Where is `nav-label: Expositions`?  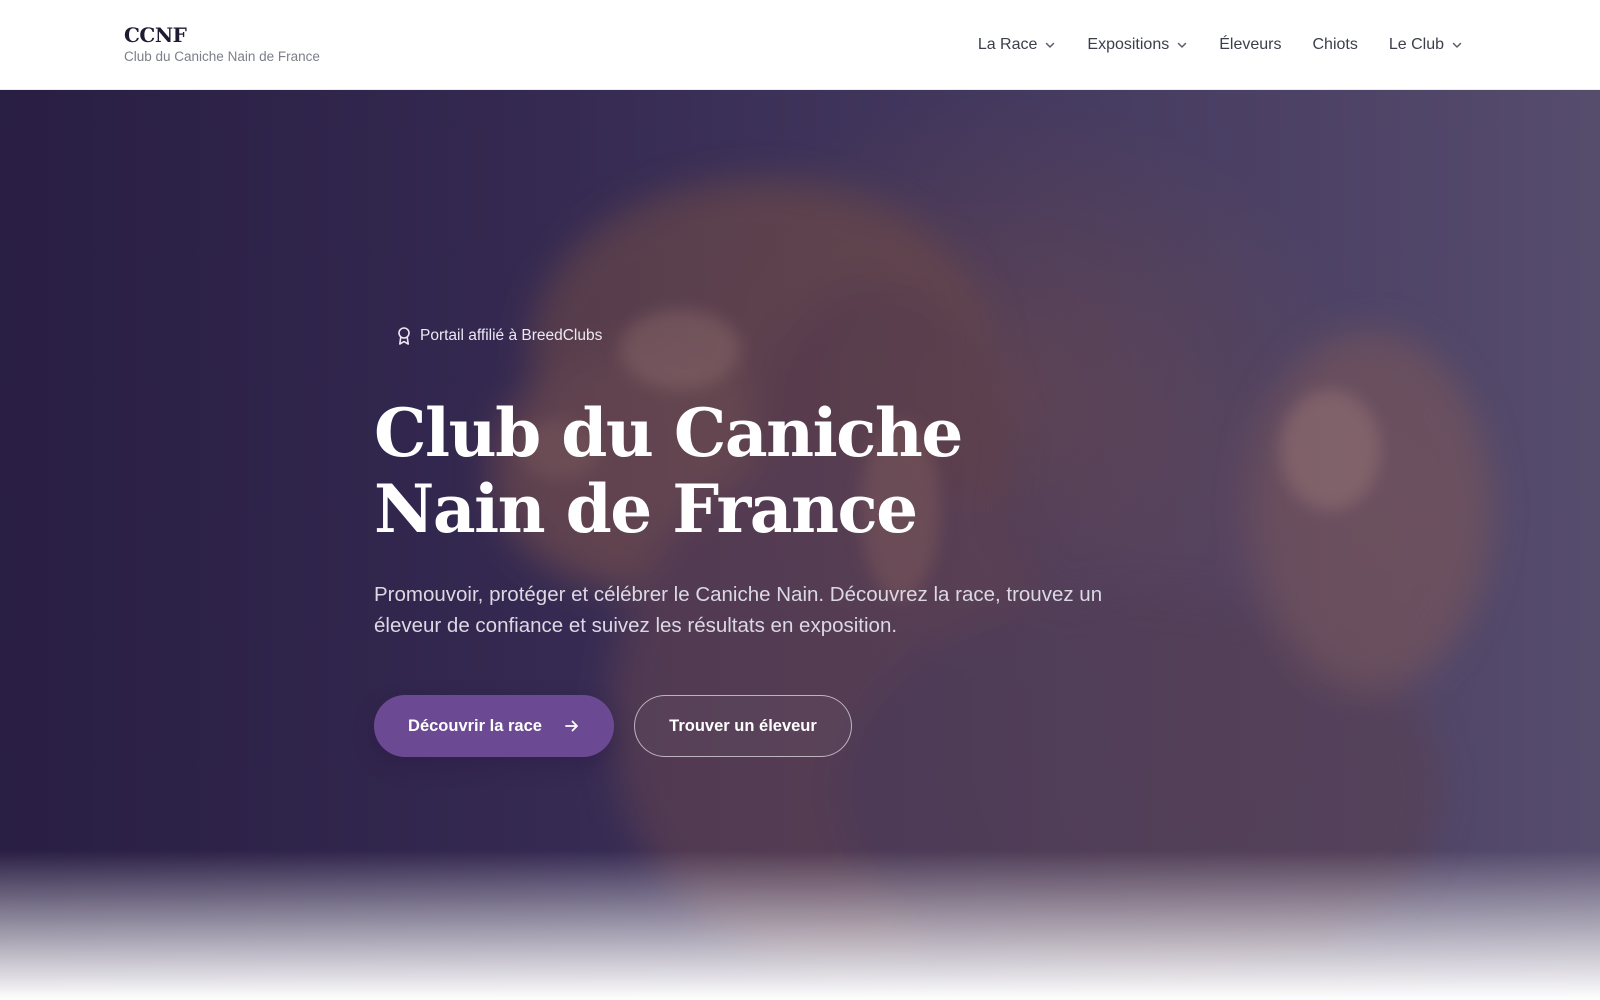 nav-label: Expositions is located at coordinates (1128, 44).